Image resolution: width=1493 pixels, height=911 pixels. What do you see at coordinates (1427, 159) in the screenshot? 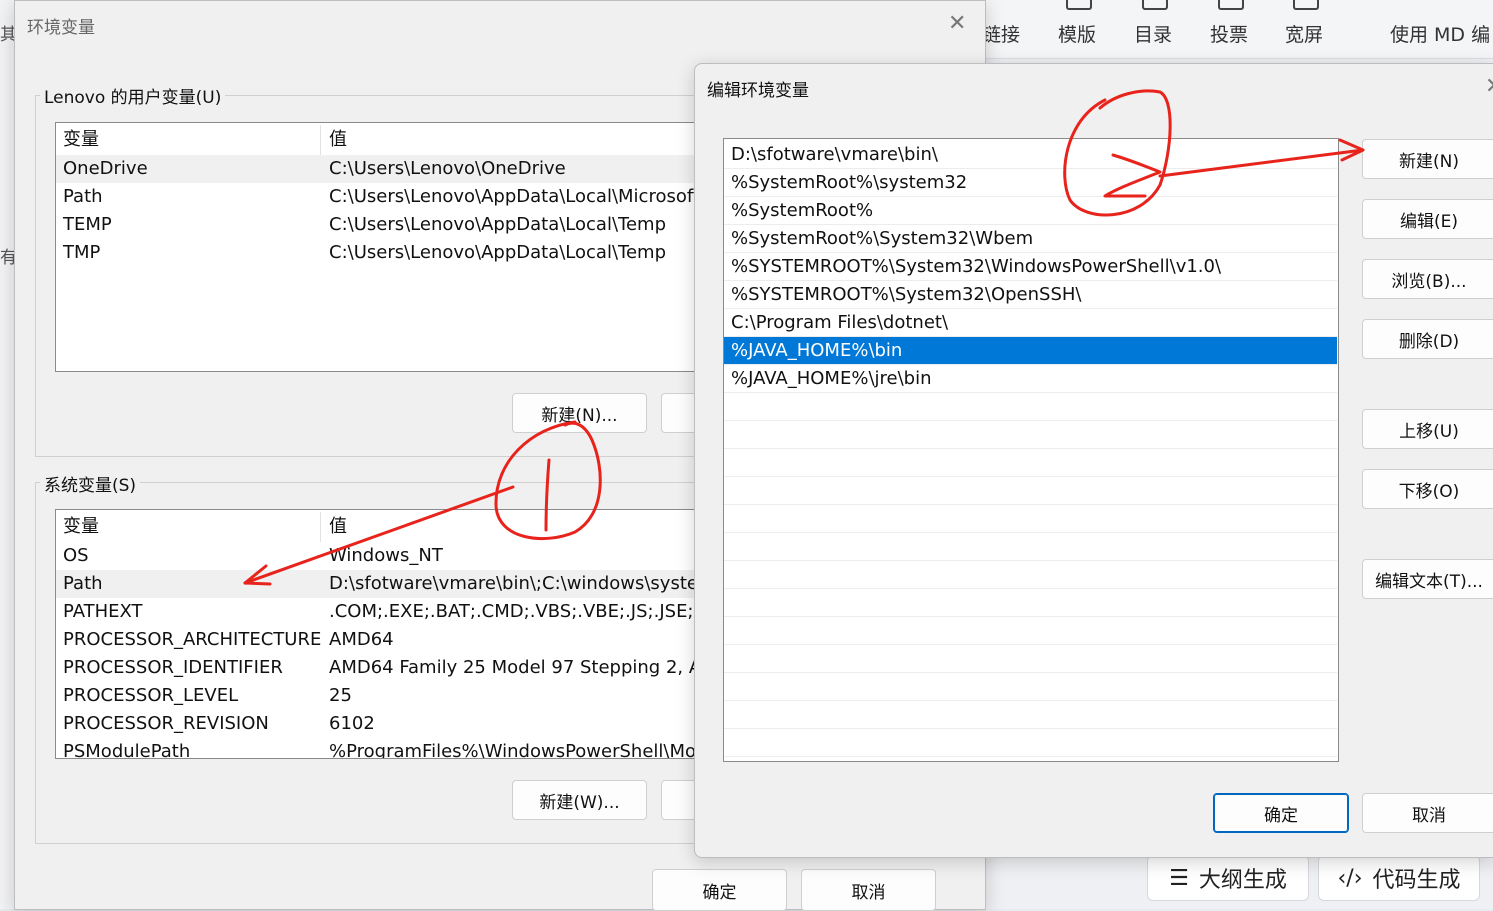
I see `new-entry-button: 新建(N)` at bounding box center [1427, 159].